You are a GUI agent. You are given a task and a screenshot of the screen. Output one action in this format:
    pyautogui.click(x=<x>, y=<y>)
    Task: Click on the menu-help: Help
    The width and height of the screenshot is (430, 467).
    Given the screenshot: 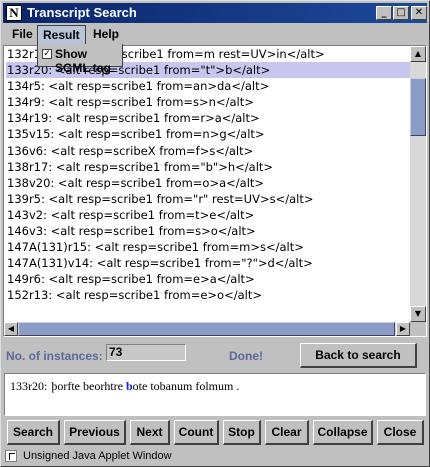 What is the action you would take?
    pyautogui.click(x=106, y=34)
    